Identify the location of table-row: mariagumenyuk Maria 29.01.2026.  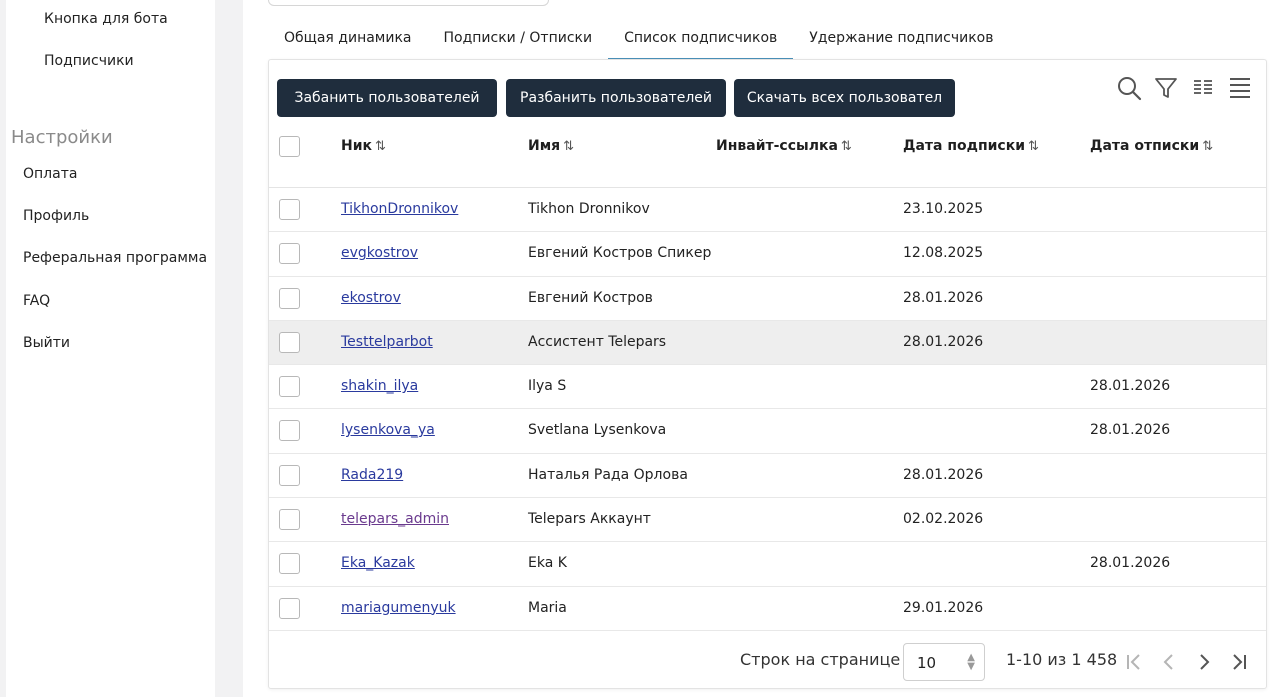
(767, 609).